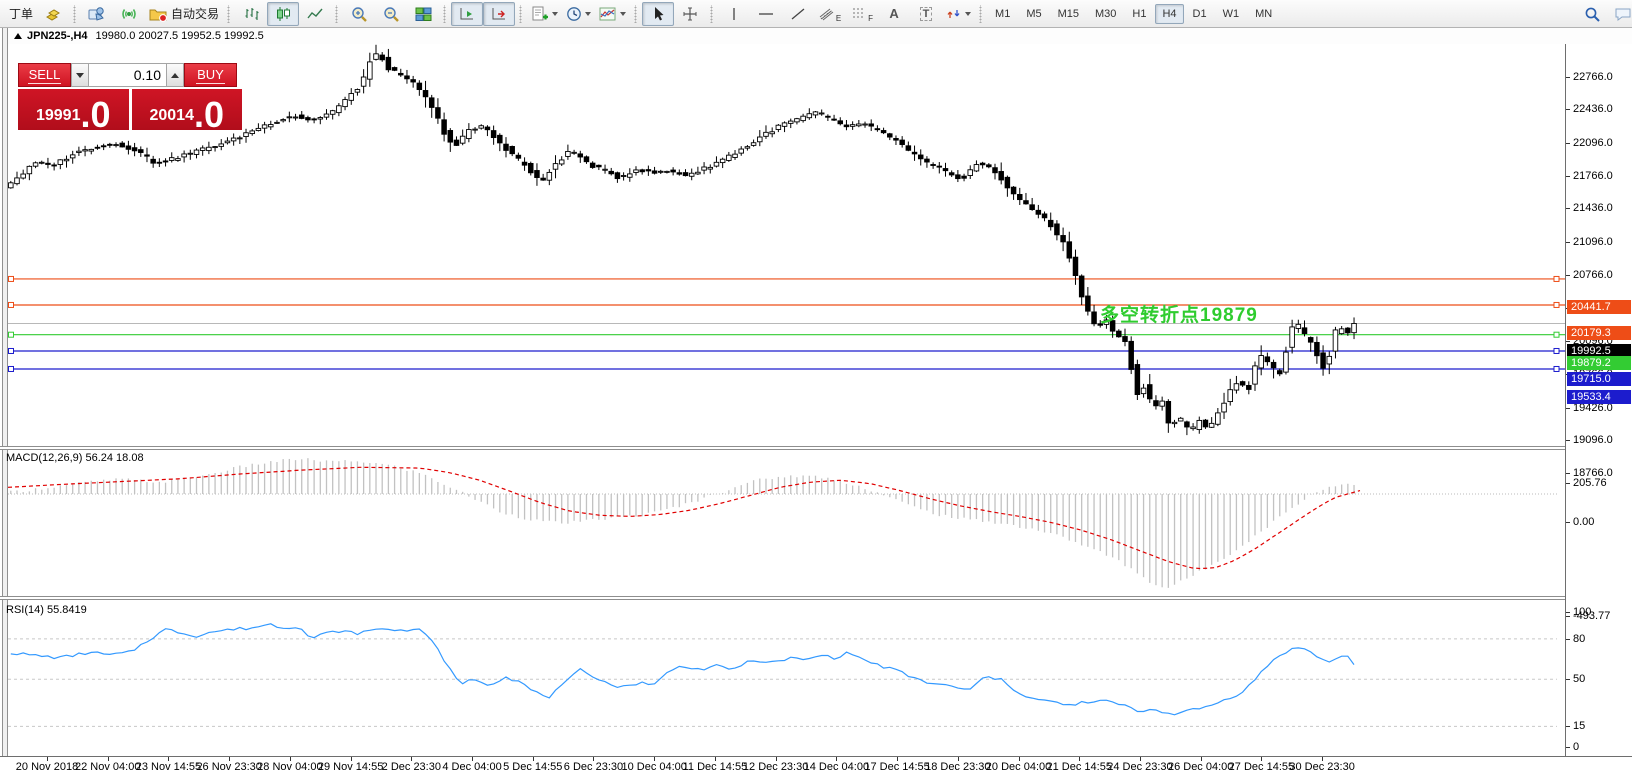 The height and width of the screenshot is (776, 1632). I want to click on timeframe-h1-button: H1, so click(1139, 14).